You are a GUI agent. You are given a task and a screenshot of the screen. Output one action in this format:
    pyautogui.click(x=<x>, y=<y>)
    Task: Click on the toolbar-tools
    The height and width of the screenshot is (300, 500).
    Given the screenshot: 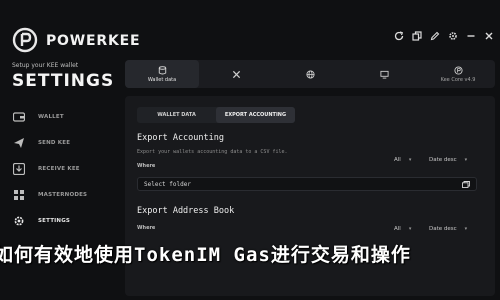 What is the action you would take?
    pyautogui.click(x=236, y=74)
    